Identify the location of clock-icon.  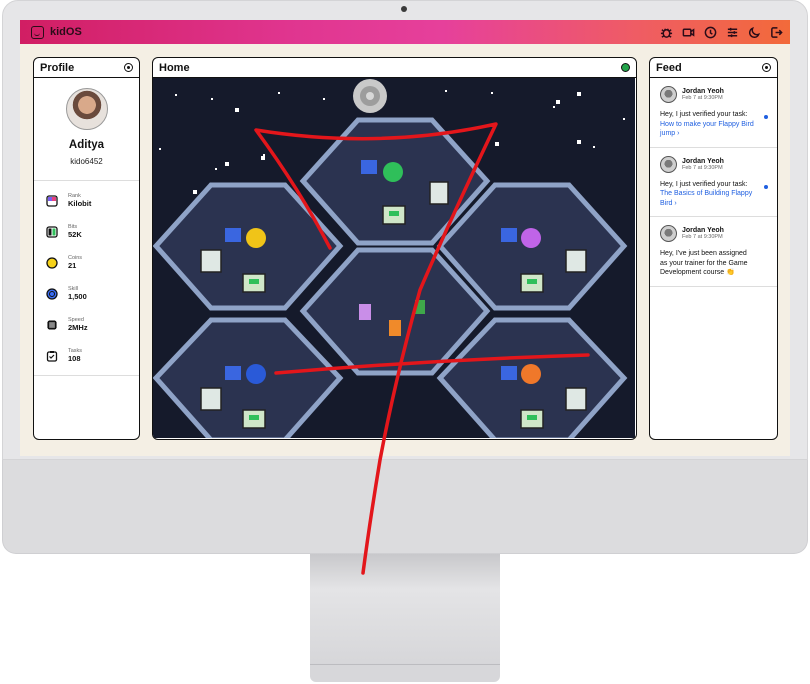
(710, 32).